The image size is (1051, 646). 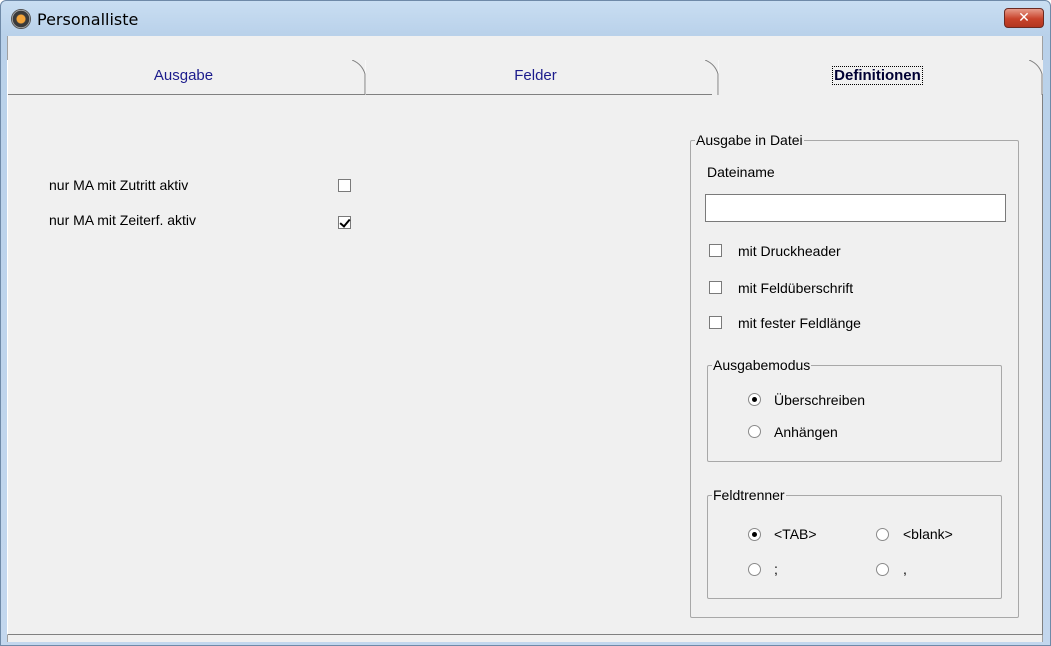 I want to click on tab-ausgabe: Ausgabe, so click(x=183, y=77).